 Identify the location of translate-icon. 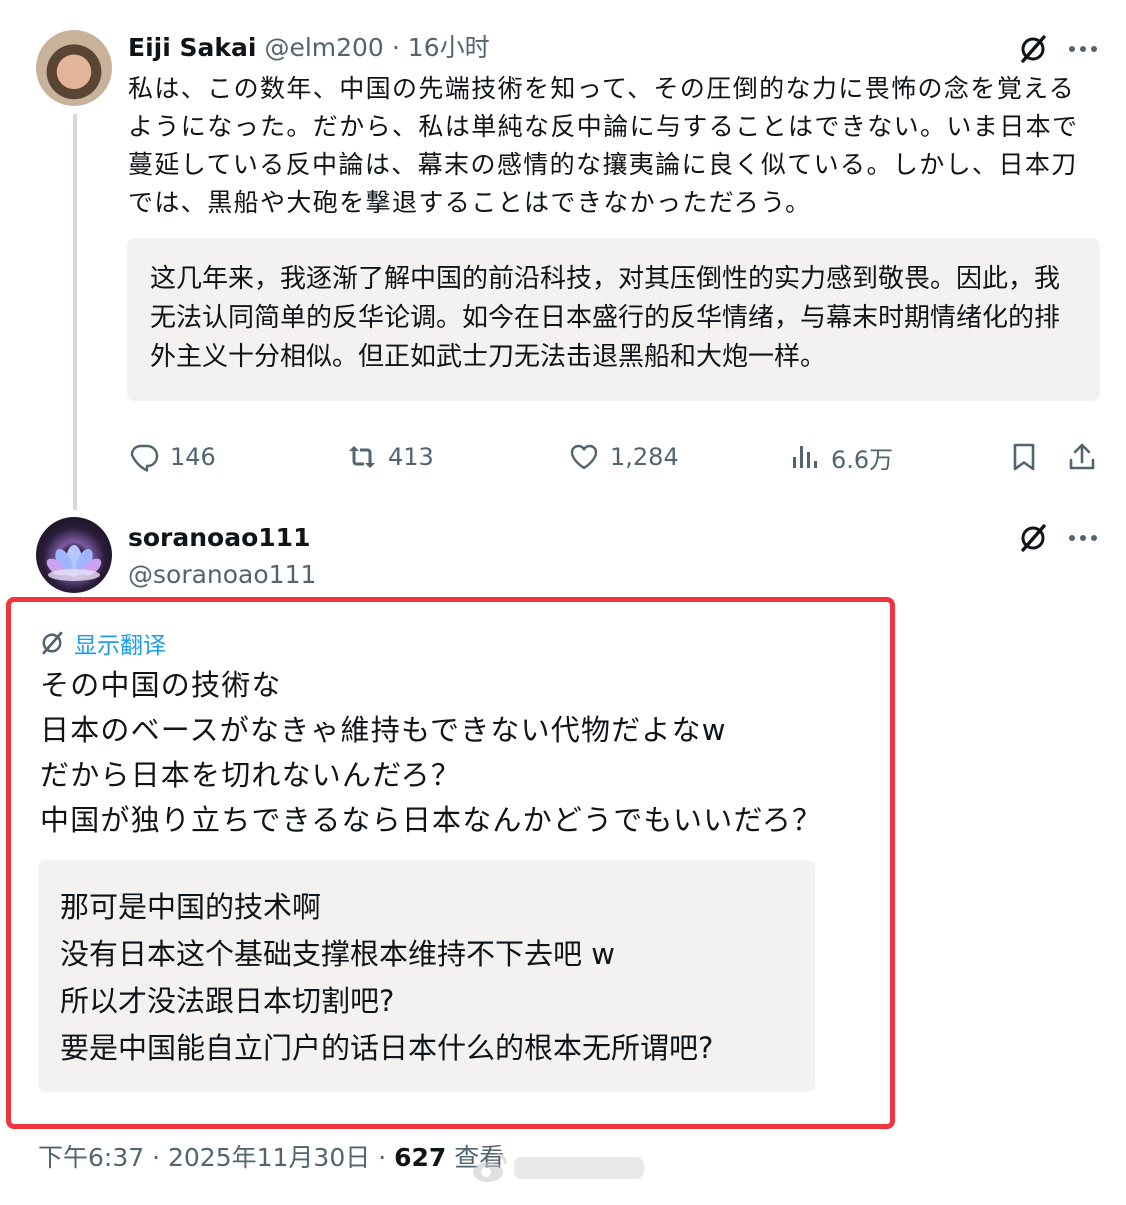
(52, 643).